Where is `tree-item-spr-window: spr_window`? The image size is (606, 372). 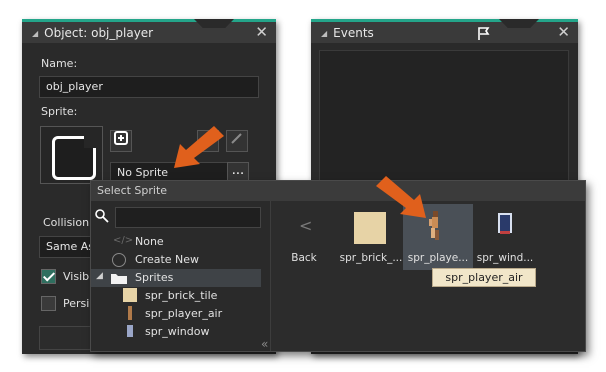 tree-item-spr-window: spr_window is located at coordinates (176, 332).